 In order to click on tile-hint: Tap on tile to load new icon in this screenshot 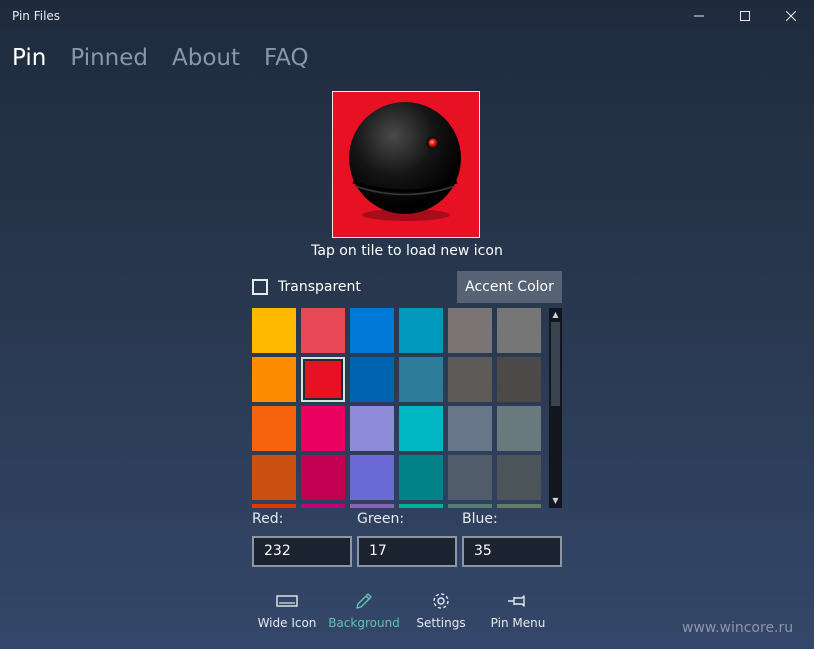, I will do `click(407, 251)`.